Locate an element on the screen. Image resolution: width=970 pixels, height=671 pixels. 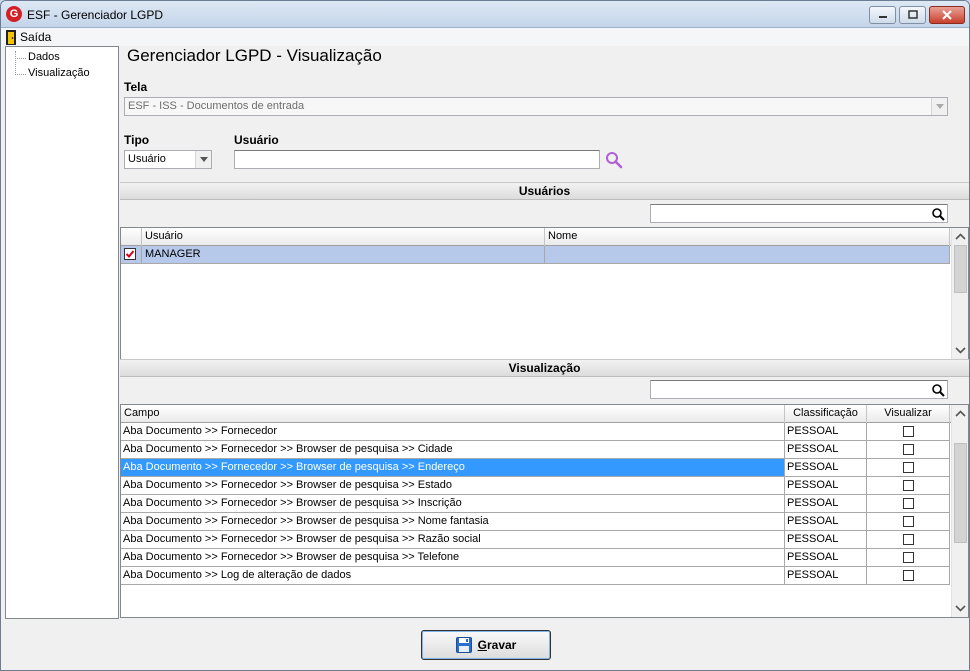
header-visualizar: Visualizar is located at coordinates (908, 414).